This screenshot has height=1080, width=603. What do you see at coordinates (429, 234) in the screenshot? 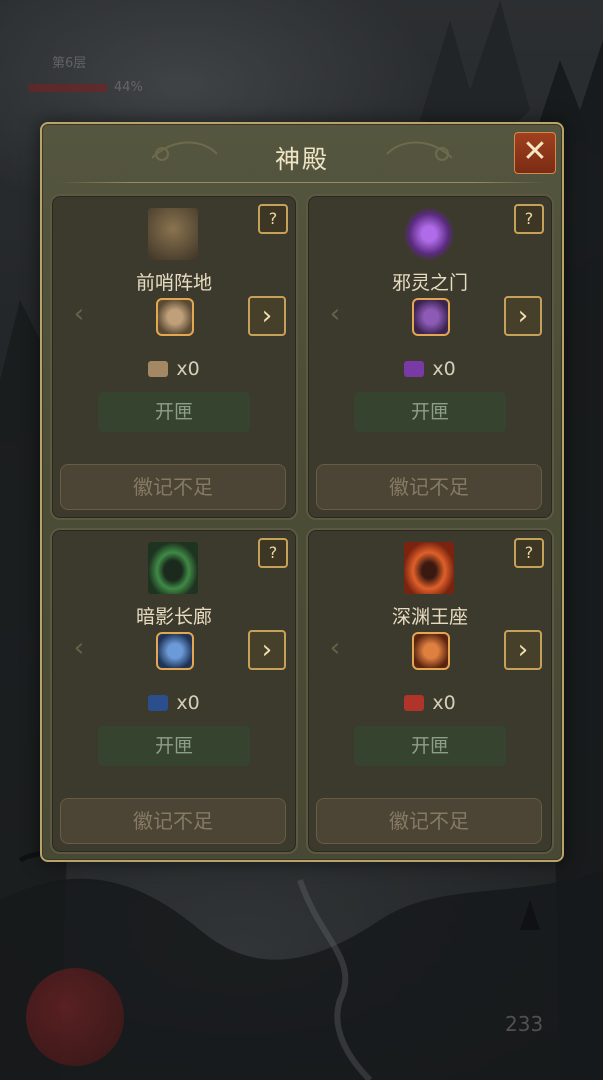
I see `evil-gate-art-icon` at bounding box center [429, 234].